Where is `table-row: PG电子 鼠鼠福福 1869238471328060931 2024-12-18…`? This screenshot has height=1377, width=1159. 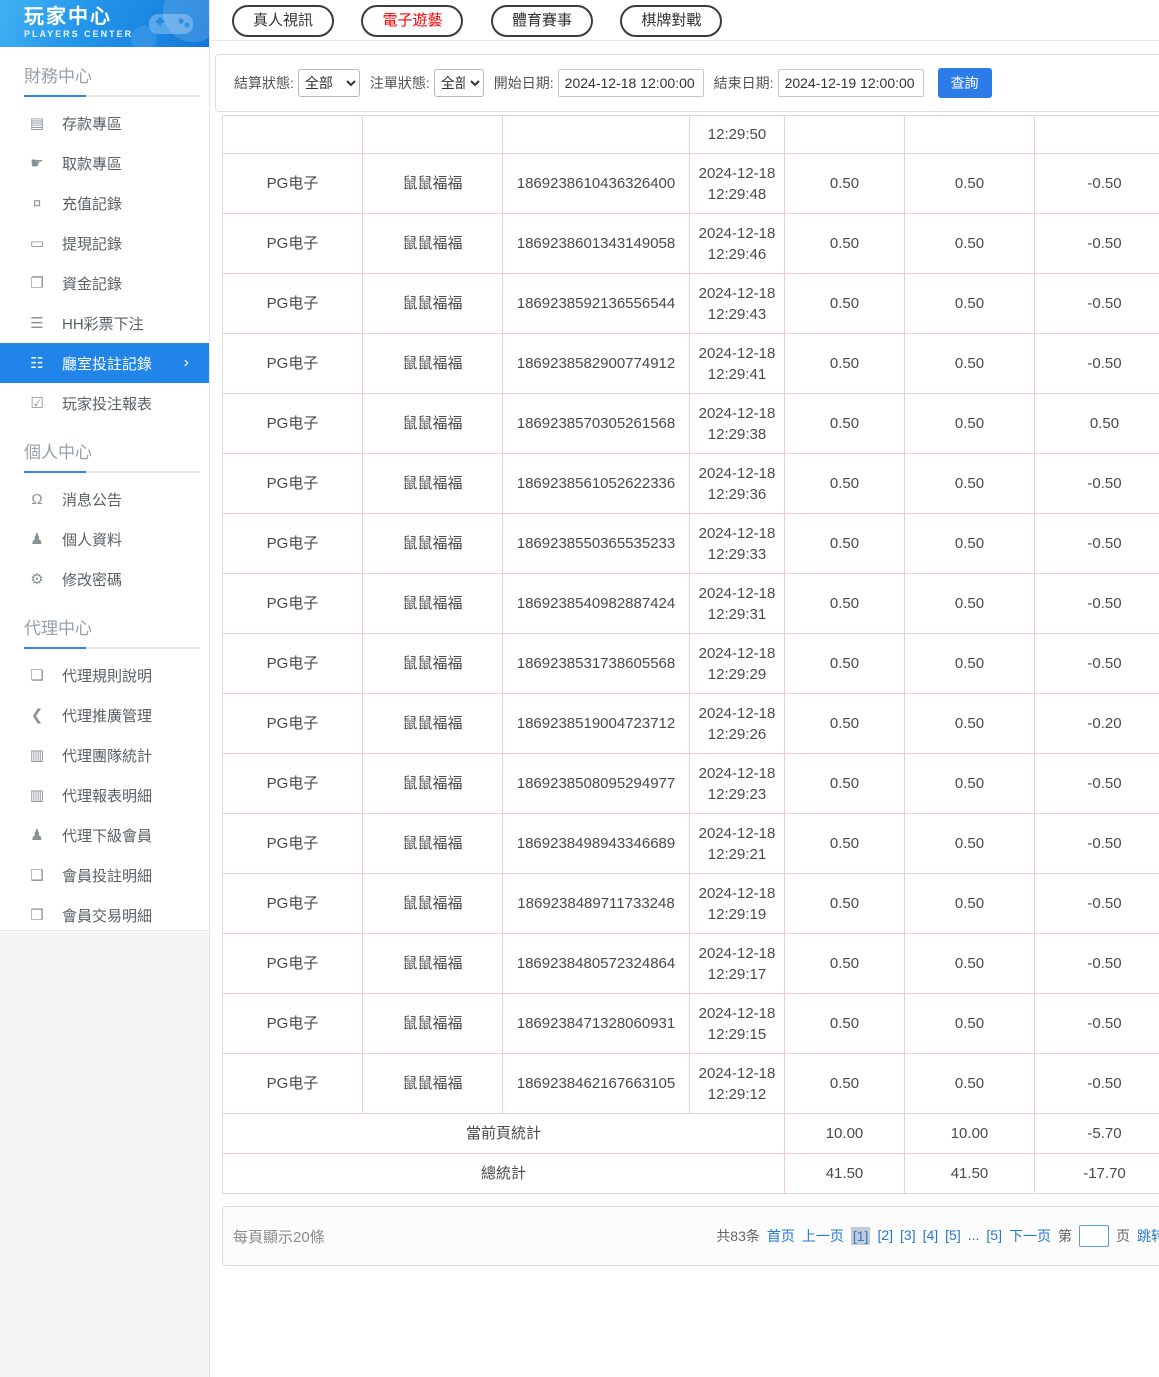
table-row: PG电子 鼠鼠福福 1869238471328060931 2024-12-18… is located at coordinates (690, 1023).